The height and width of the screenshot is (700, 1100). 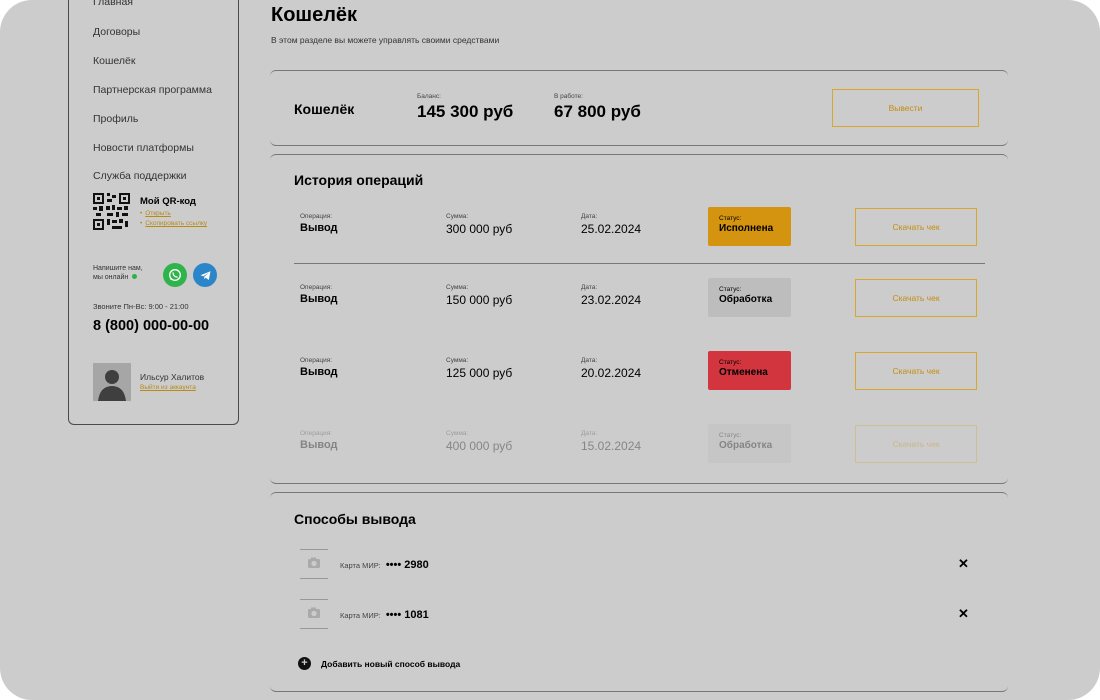 I want to click on method-label: Карта МИР: •••• 2980, so click(x=384, y=565).